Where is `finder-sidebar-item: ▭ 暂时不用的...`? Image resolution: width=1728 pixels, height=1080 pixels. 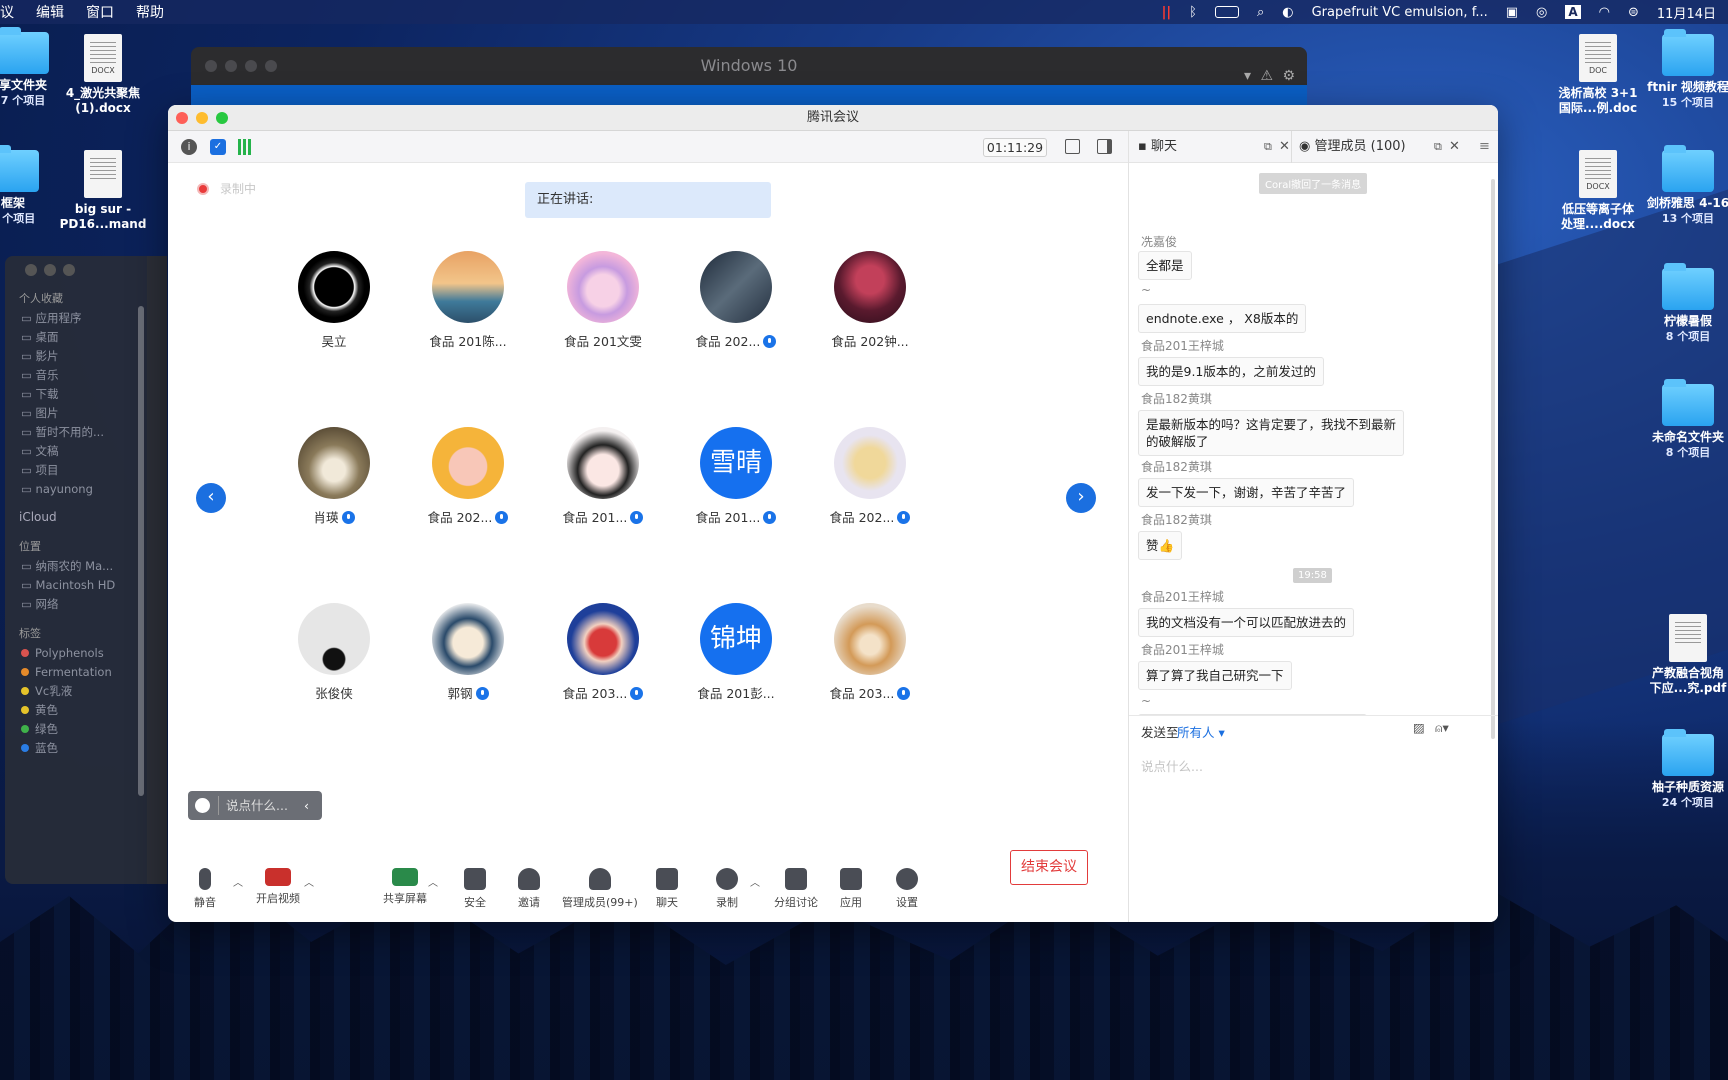
finder-sidebar-item: ▭ 暂时不用的... is located at coordinates (76, 429).